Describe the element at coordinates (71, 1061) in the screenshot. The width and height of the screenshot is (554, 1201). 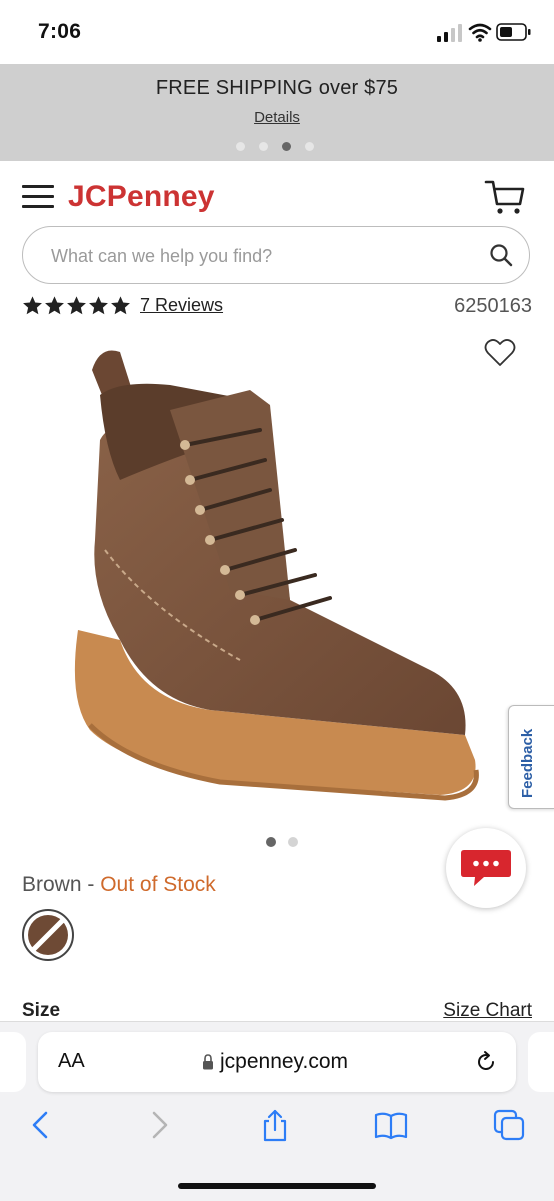
I see `reader-aa-button: AA` at that location.